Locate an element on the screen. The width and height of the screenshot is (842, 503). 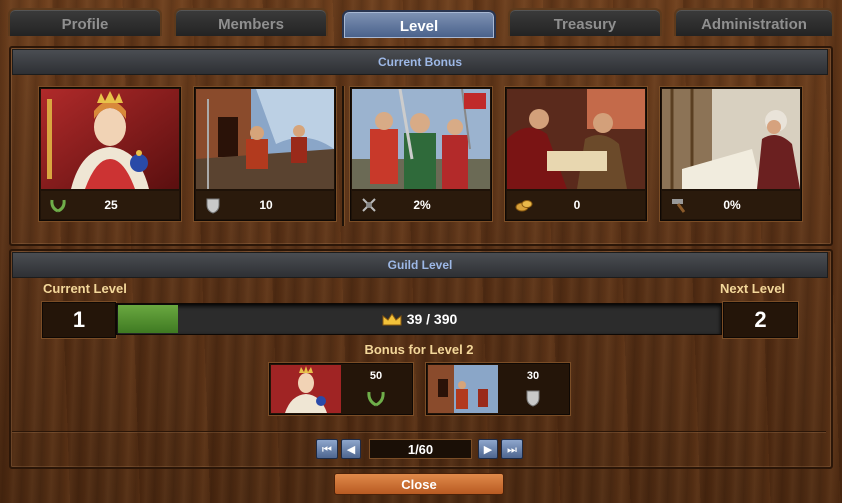
tab-administration: Administration is located at coordinates (754, 22).